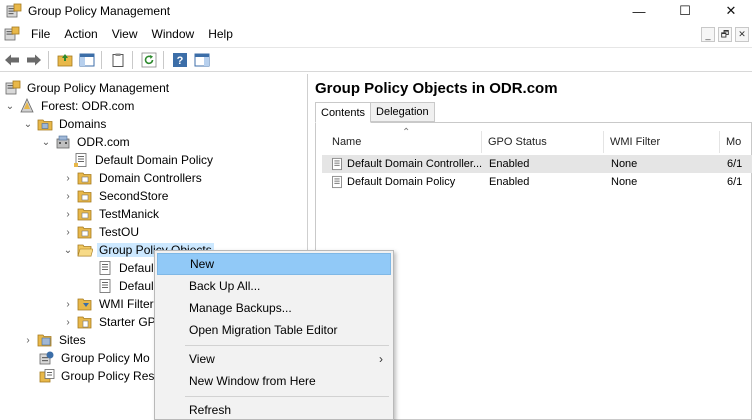 This screenshot has height=420, width=752. I want to click on tree-item-label: Domains, so click(83, 124).